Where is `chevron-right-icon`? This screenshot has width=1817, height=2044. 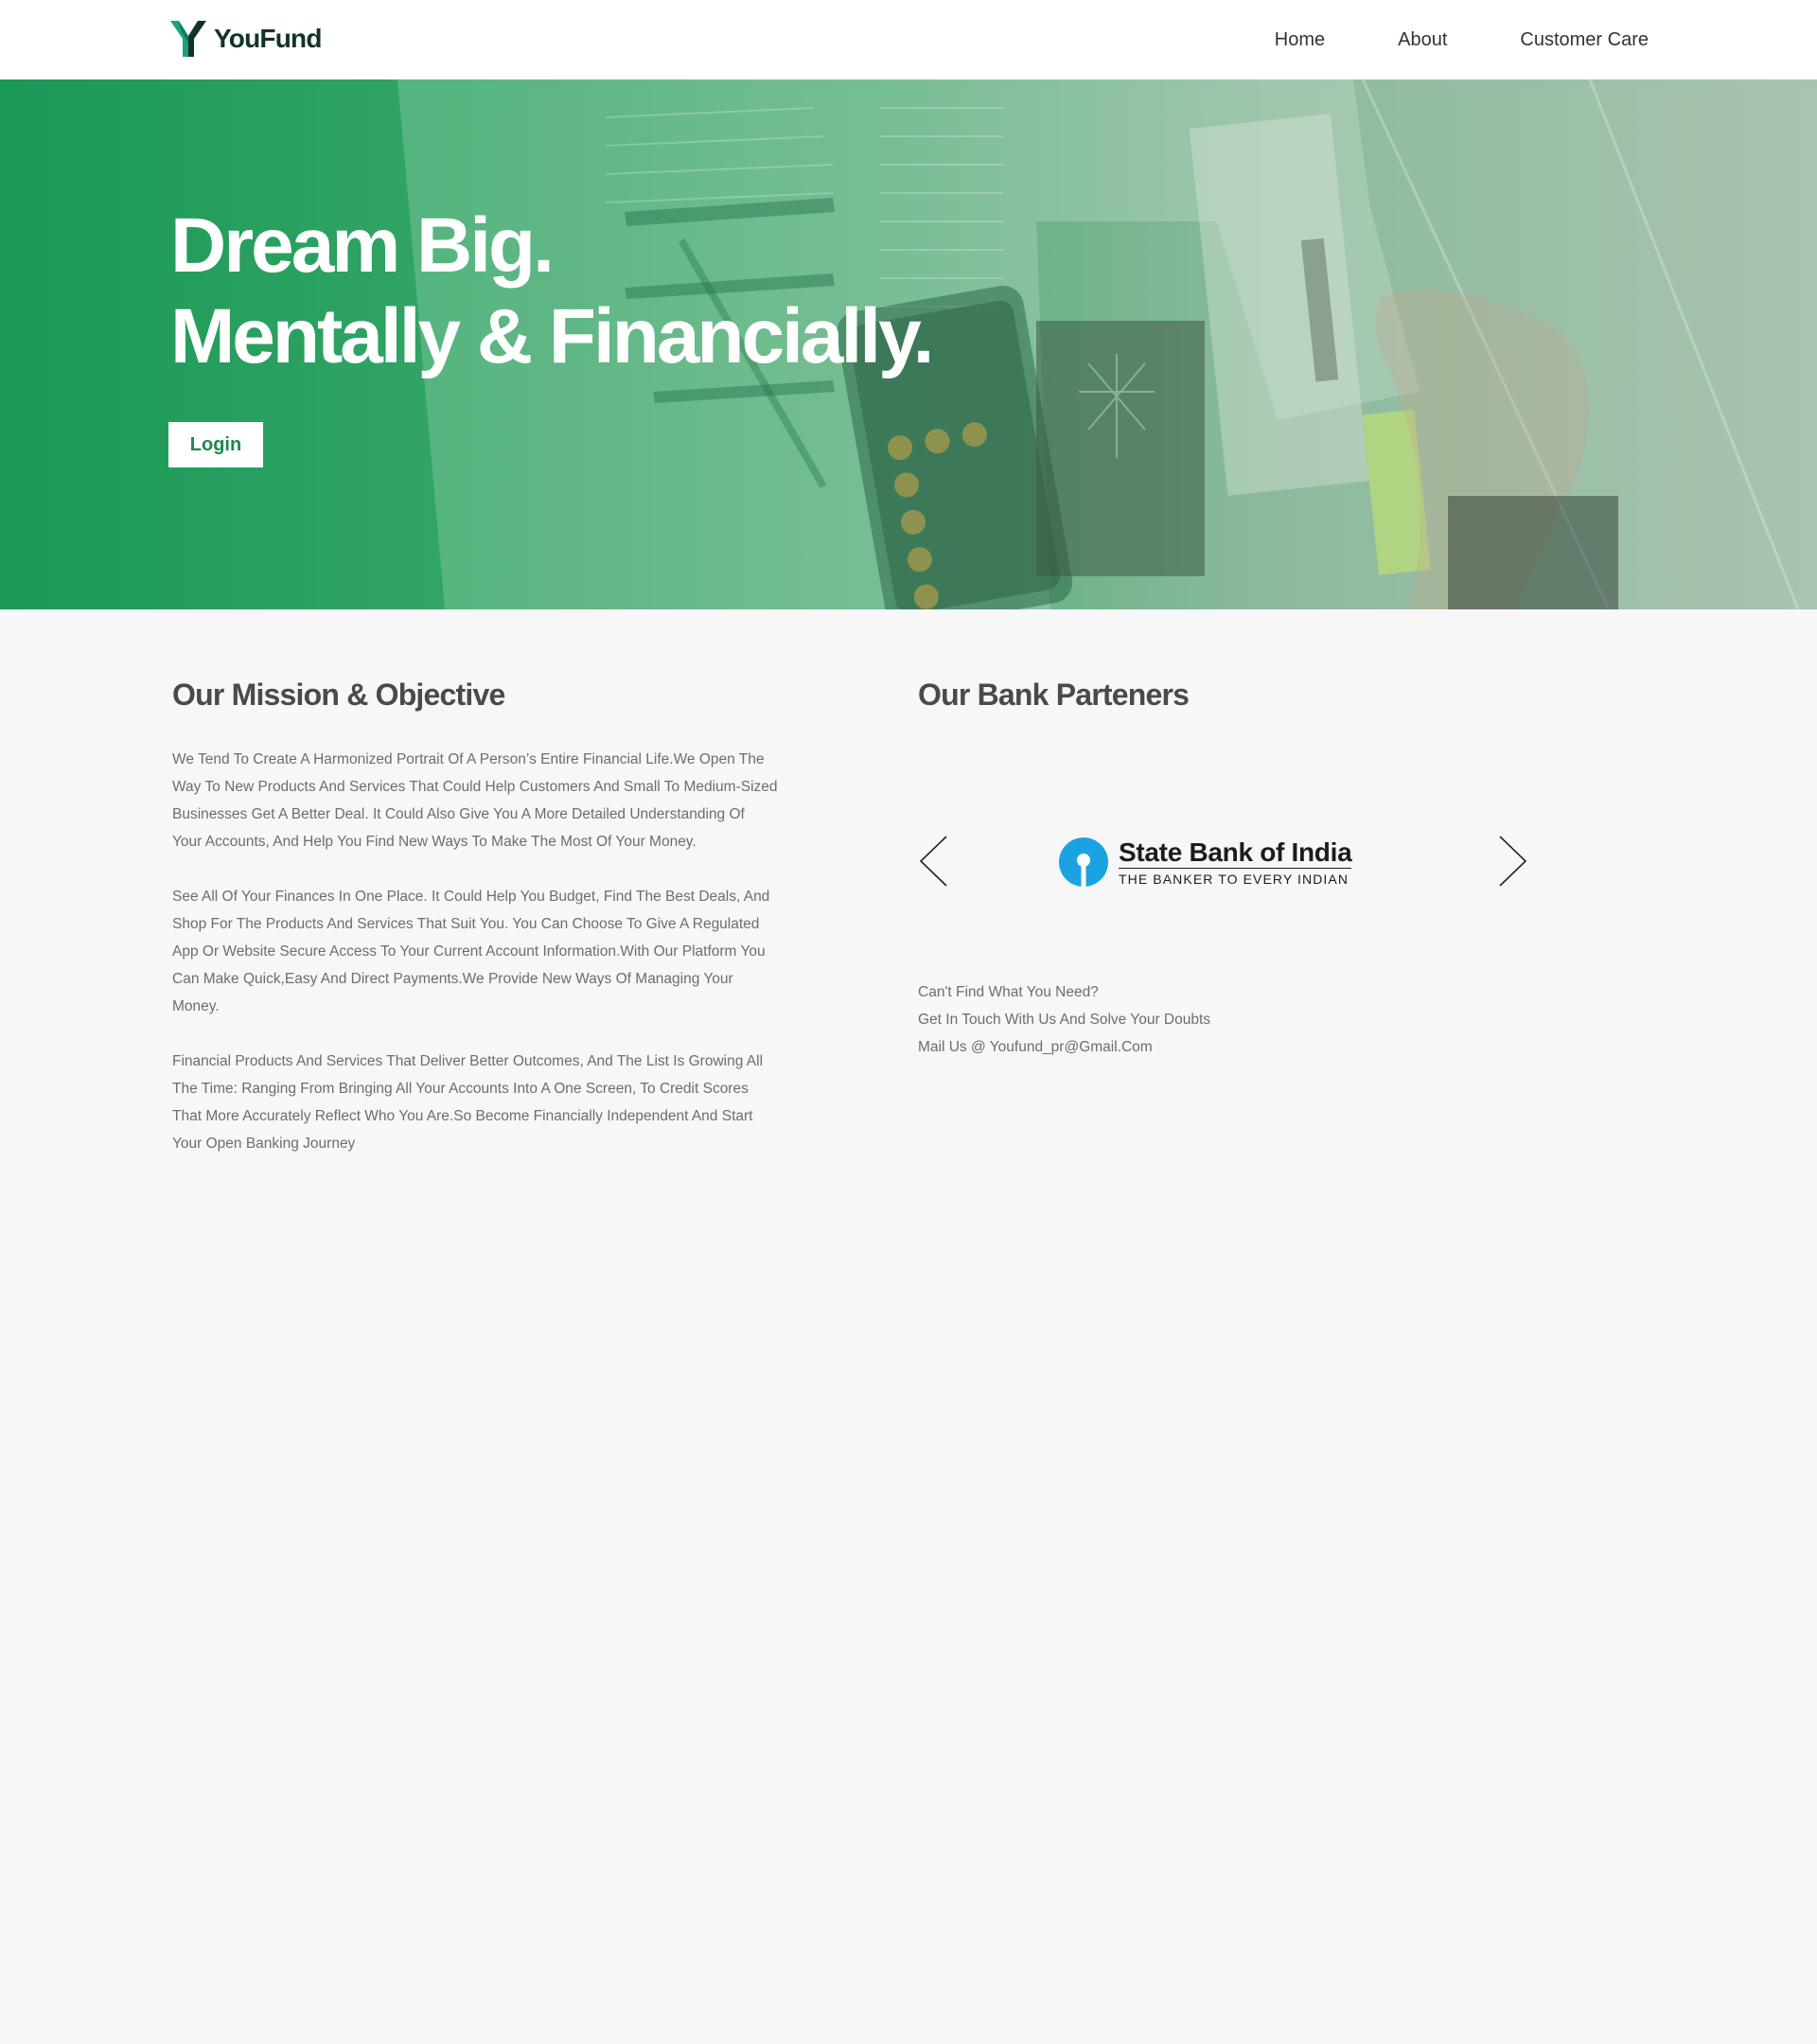
chevron-right-icon is located at coordinates (1512, 861).